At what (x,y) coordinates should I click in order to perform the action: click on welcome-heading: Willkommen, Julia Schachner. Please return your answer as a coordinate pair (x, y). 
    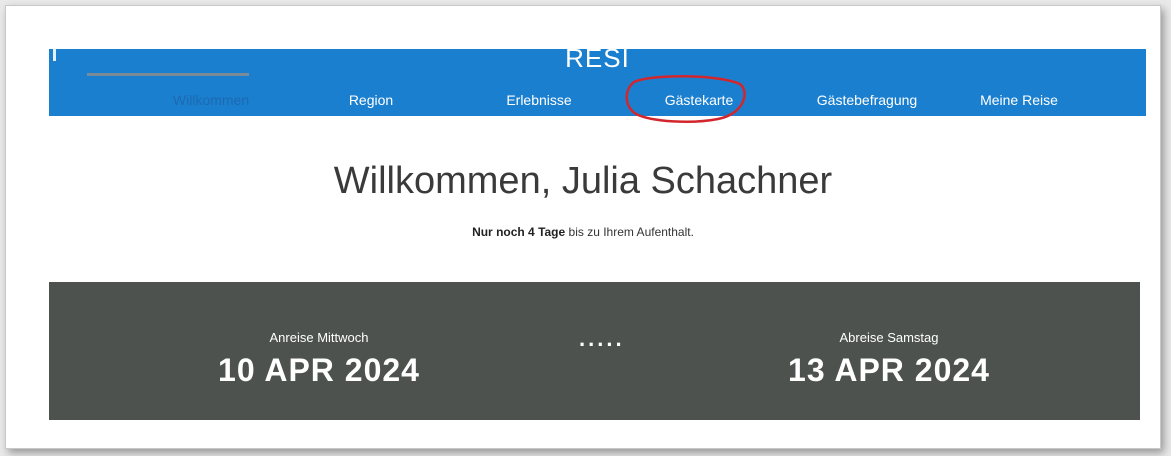
    Looking at the image, I should click on (583, 181).